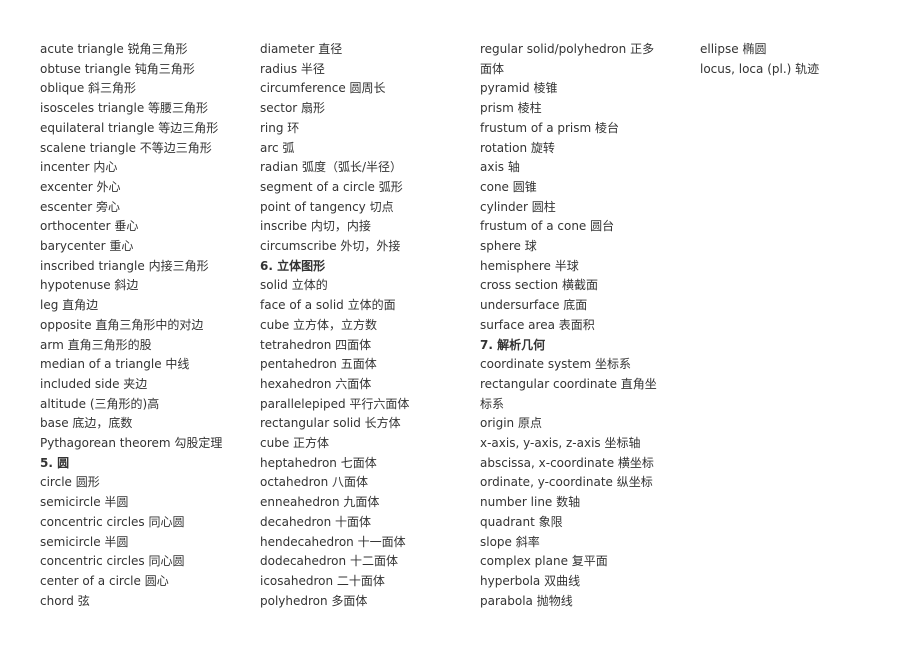 The height and width of the screenshot is (651, 920). I want to click on glossary-entry: slope 斜率, so click(510, 541).